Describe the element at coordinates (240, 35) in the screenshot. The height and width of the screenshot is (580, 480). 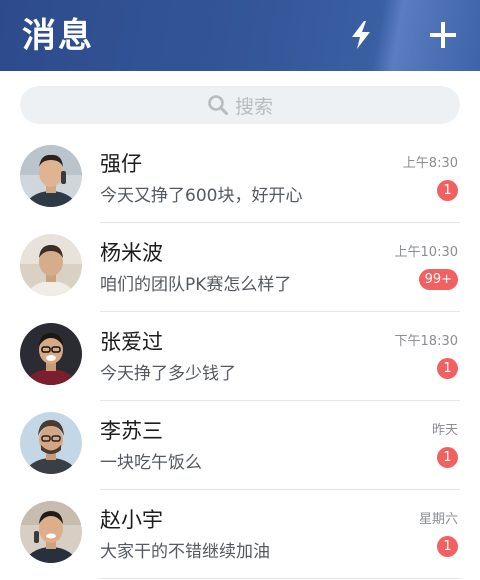
I see `app-header: 消息` at that location.